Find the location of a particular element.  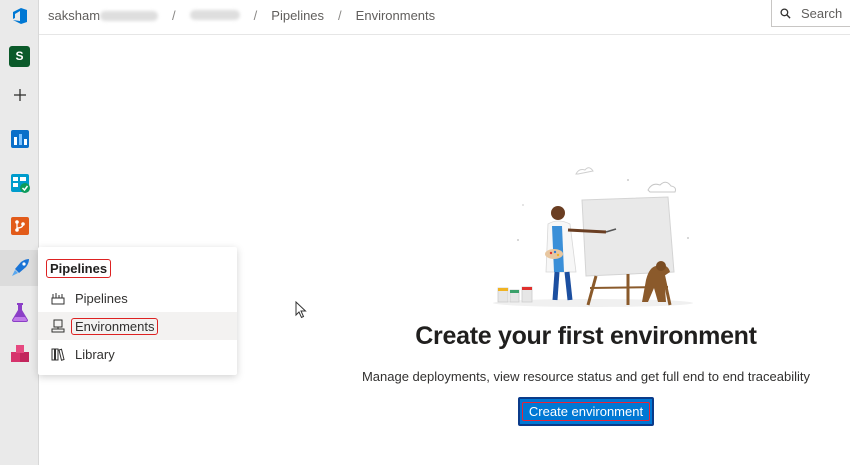

flyout-item-label: Environments is located at coordinates (115, 326).